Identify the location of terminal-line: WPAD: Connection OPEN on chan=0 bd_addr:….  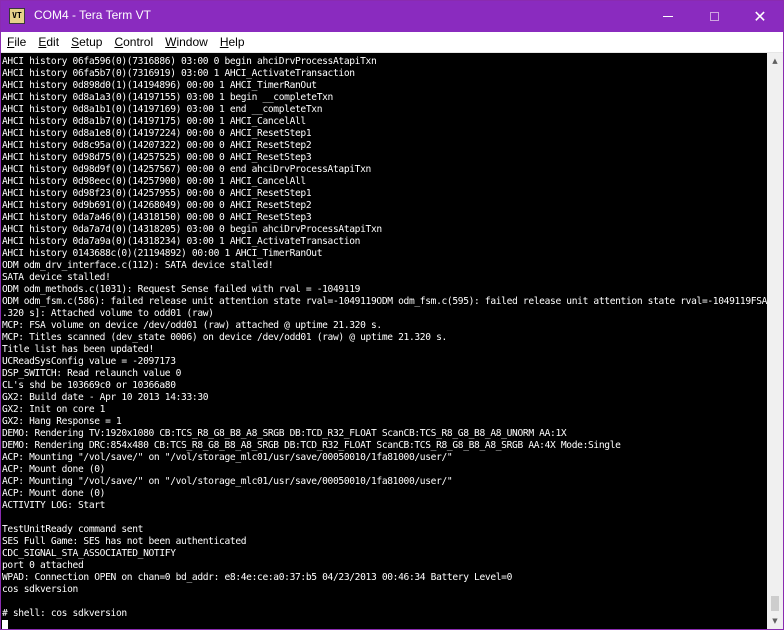
(257, 577).